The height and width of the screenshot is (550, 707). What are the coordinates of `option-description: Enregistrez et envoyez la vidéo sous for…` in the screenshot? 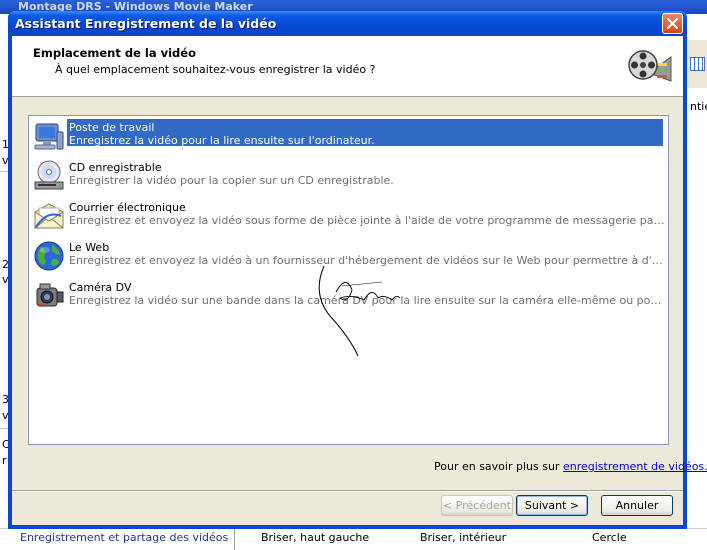 It's located at (367, 220).